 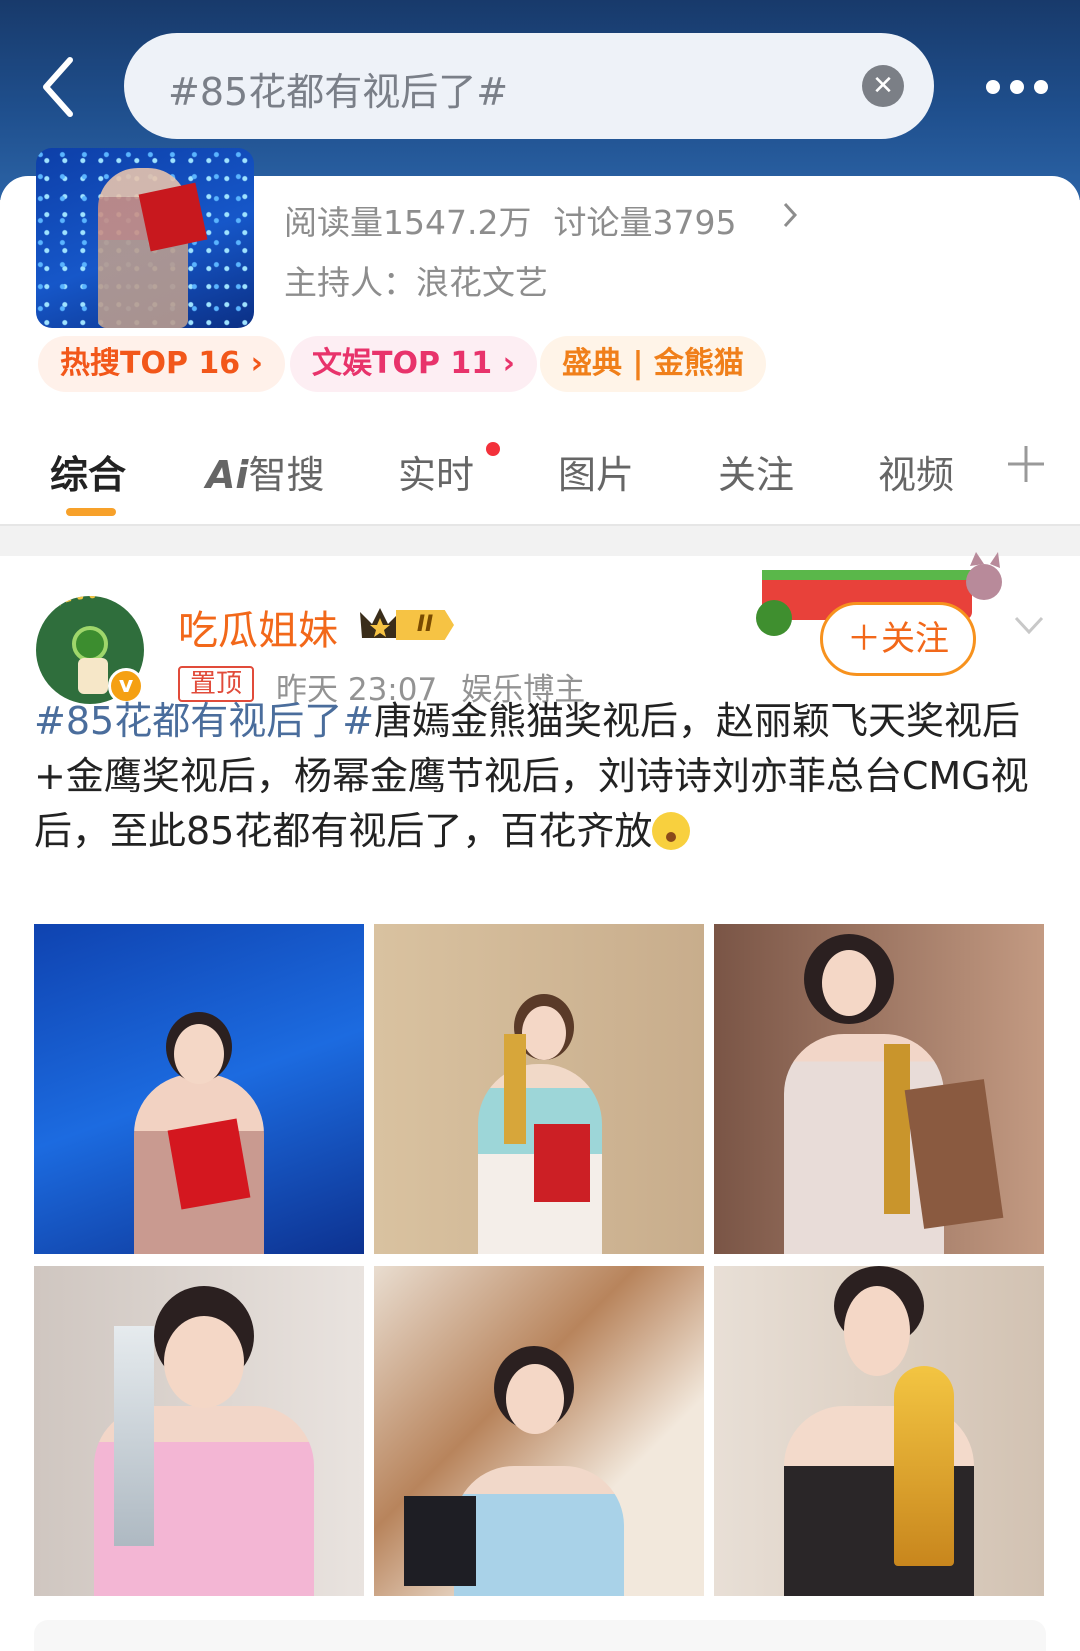 I want to click on tab-images: 图片, so click(x=596, y=471).